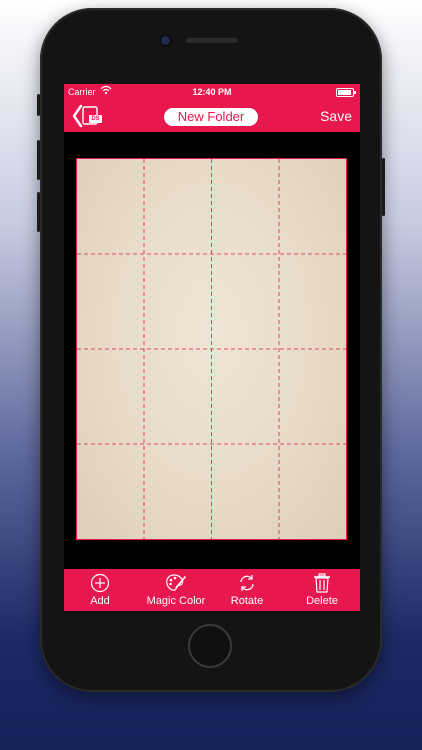 The height and width of the screenshot is (750, 422). What do you see at coordinates (383, 187) in the screenshot?
I see `power-button` at bounding box center [383, 187].